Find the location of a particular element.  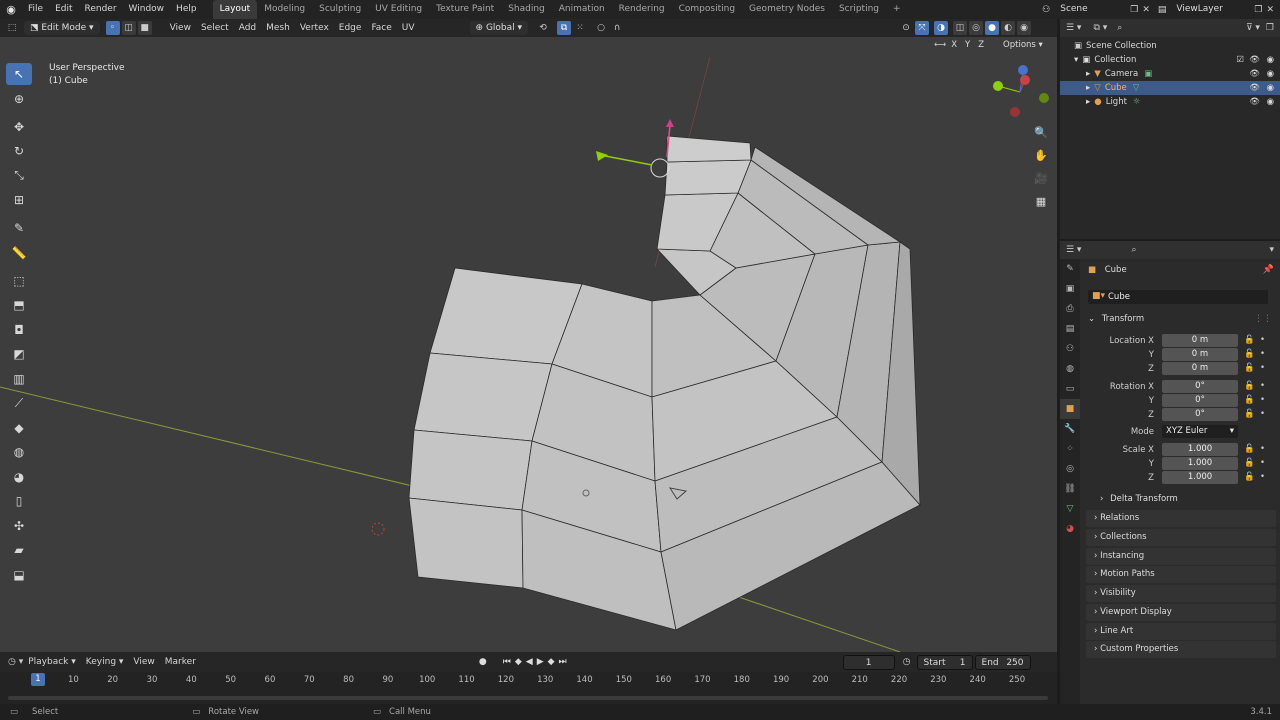

menu-uv: UV is located at coordinates (408, 28).